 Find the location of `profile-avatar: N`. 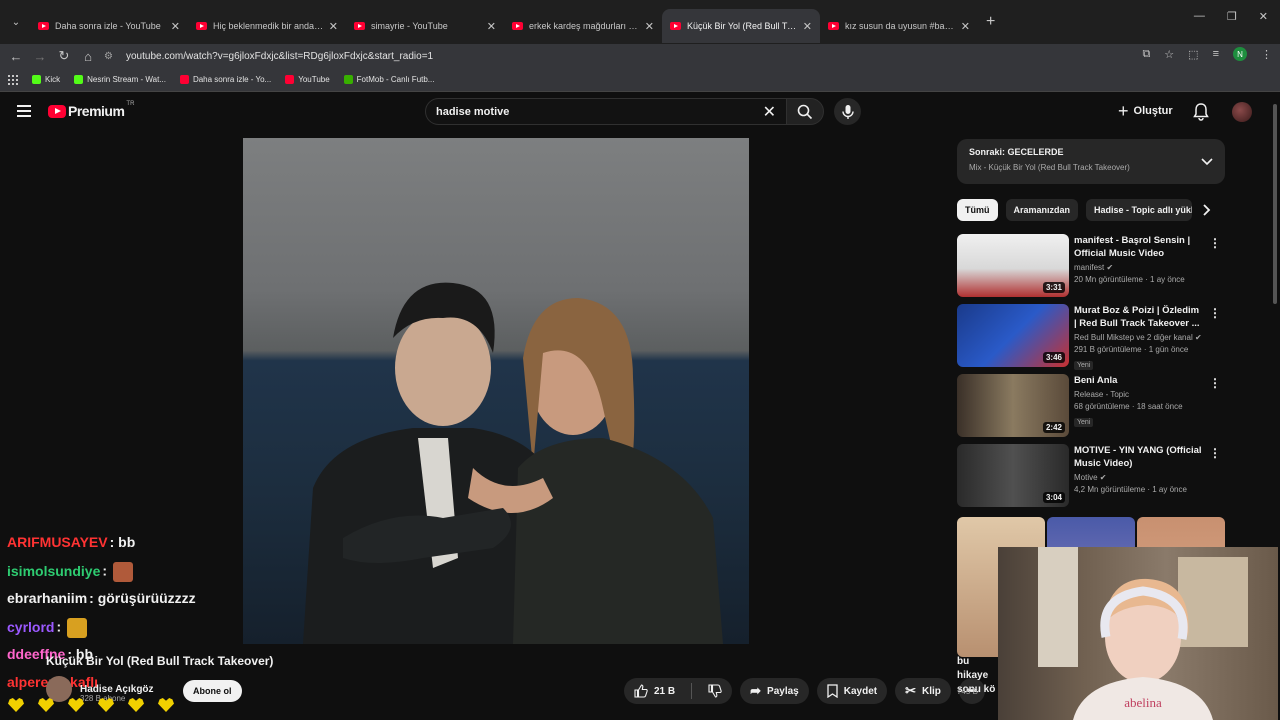

profile-avatar: N is located at coordinates (1240, 54).